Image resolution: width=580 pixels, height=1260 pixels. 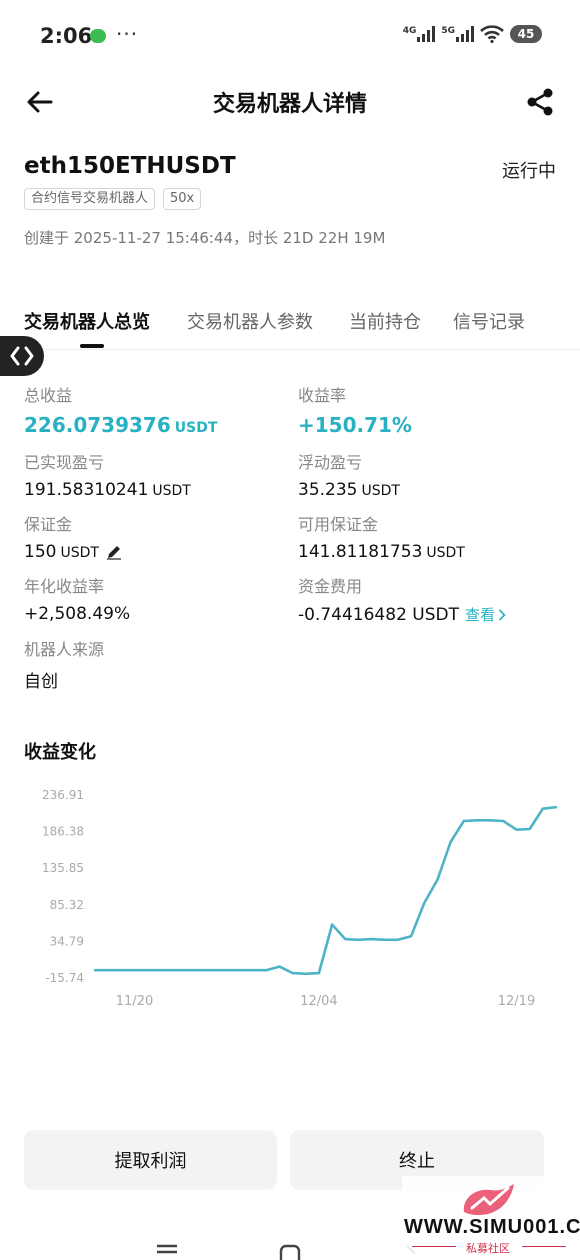 What do you see at coordinates (87, 321) in the screenshot?
I see `tab-overview: 交易机器人总览` at bounding box center [87, 321].